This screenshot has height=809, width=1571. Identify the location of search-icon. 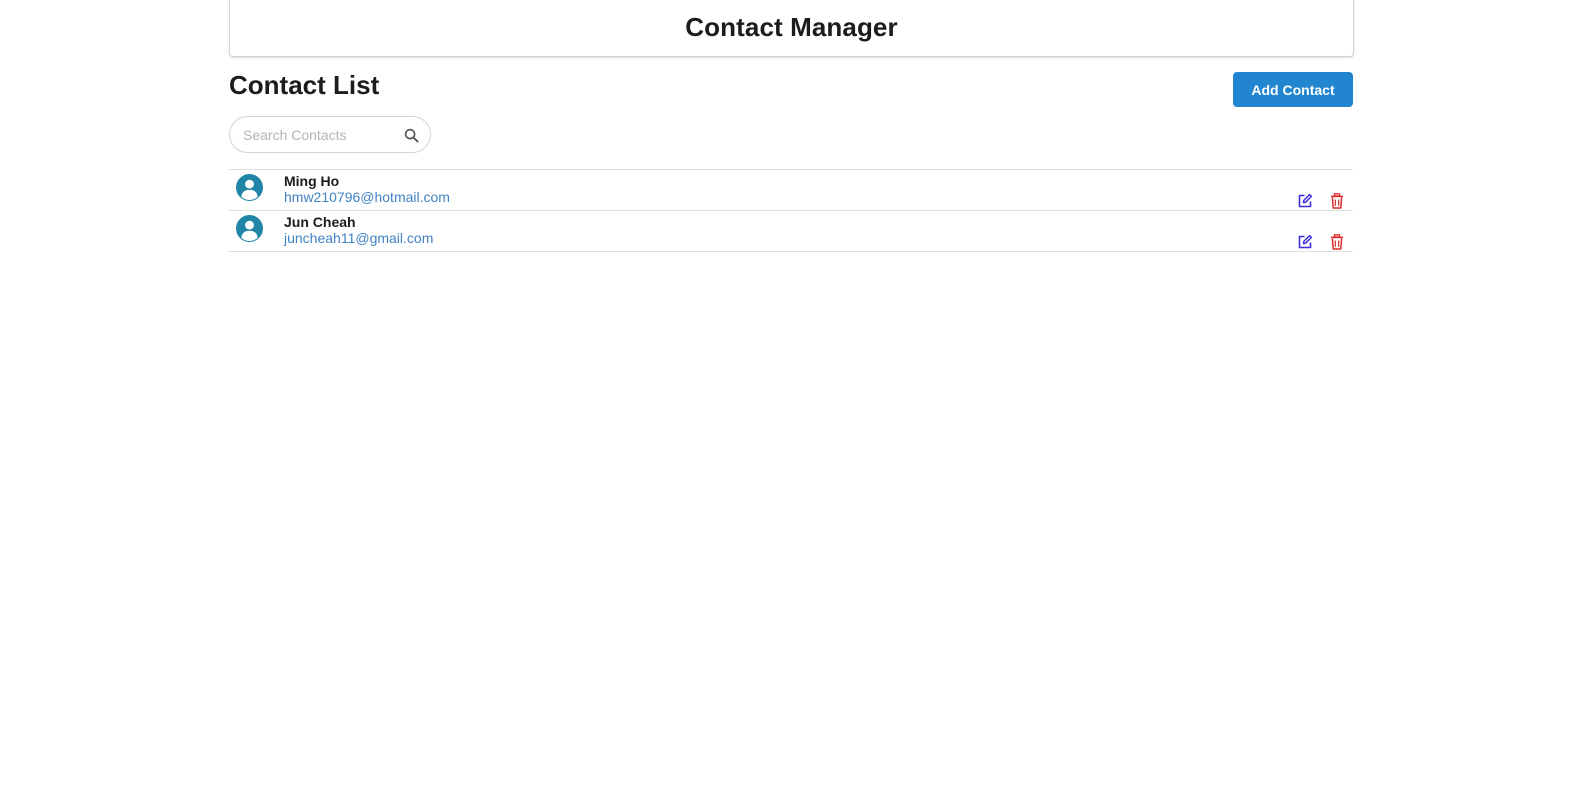
(411, 135).